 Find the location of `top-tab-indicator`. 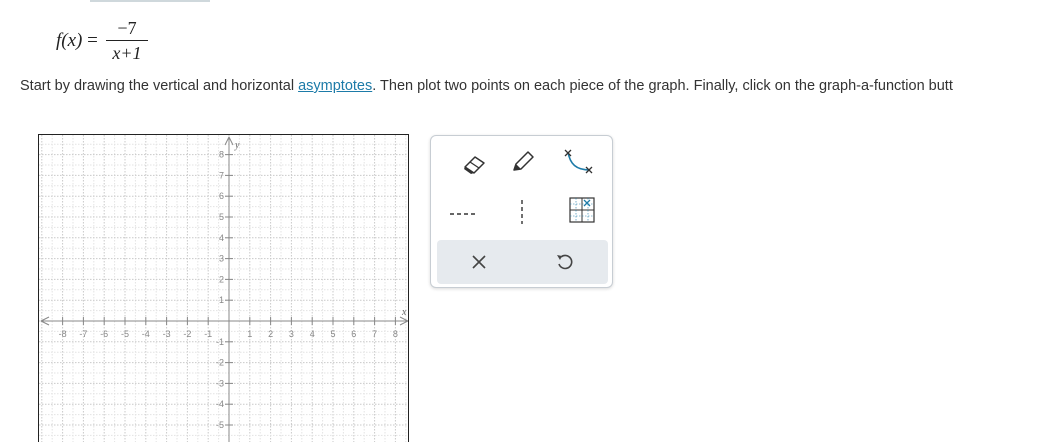

top-tab-indicator is located at coordinates (150, 1).